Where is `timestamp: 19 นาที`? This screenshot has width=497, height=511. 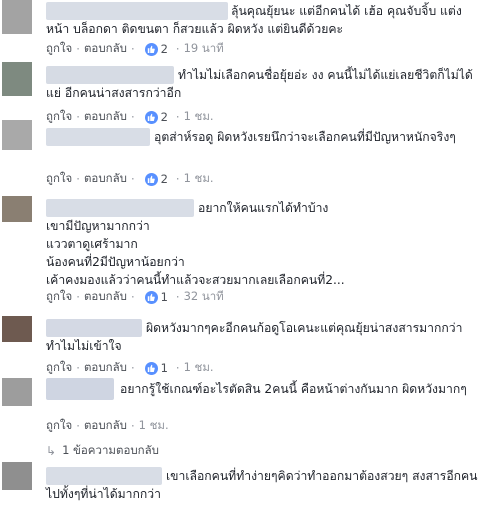 timestamp: 19 นาที is located at coordinates (204, 49).